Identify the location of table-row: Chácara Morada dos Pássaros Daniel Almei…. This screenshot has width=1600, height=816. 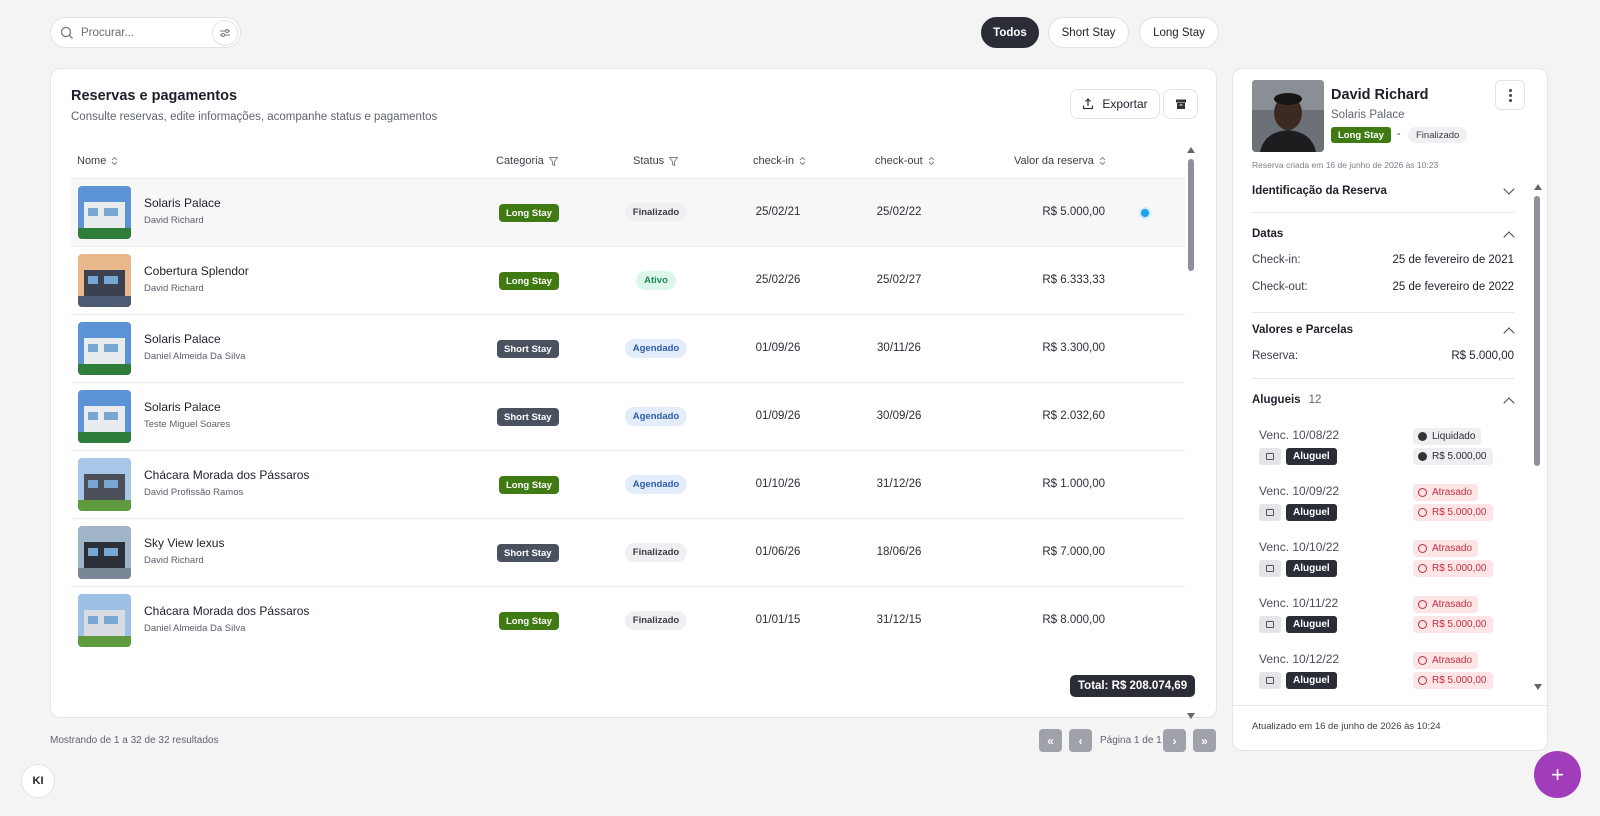
(628, 620).